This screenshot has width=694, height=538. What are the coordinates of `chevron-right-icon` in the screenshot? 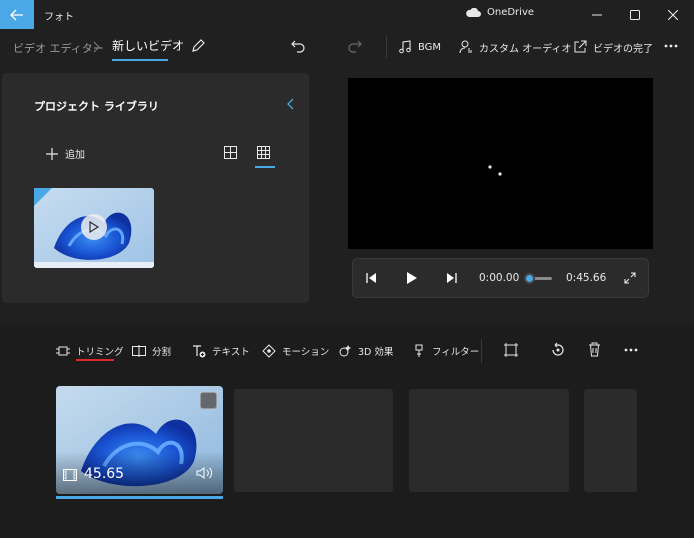 It's located at (96, 47).